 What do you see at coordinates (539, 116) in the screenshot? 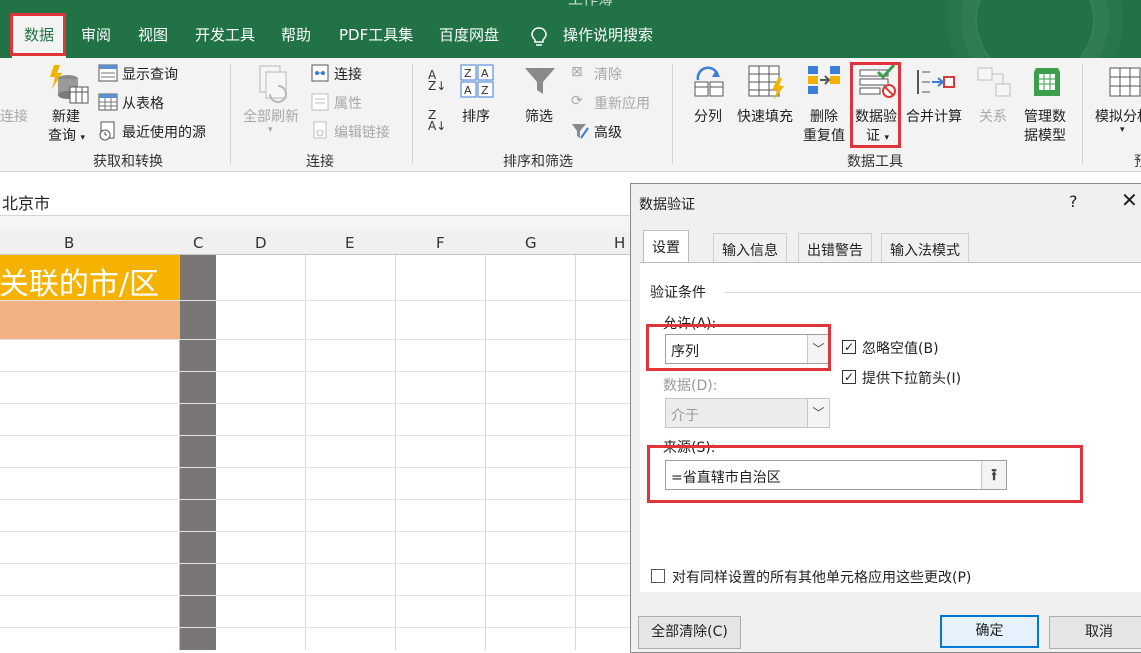
I see `filter-button: 筛选` at bounding box center [539, 116].